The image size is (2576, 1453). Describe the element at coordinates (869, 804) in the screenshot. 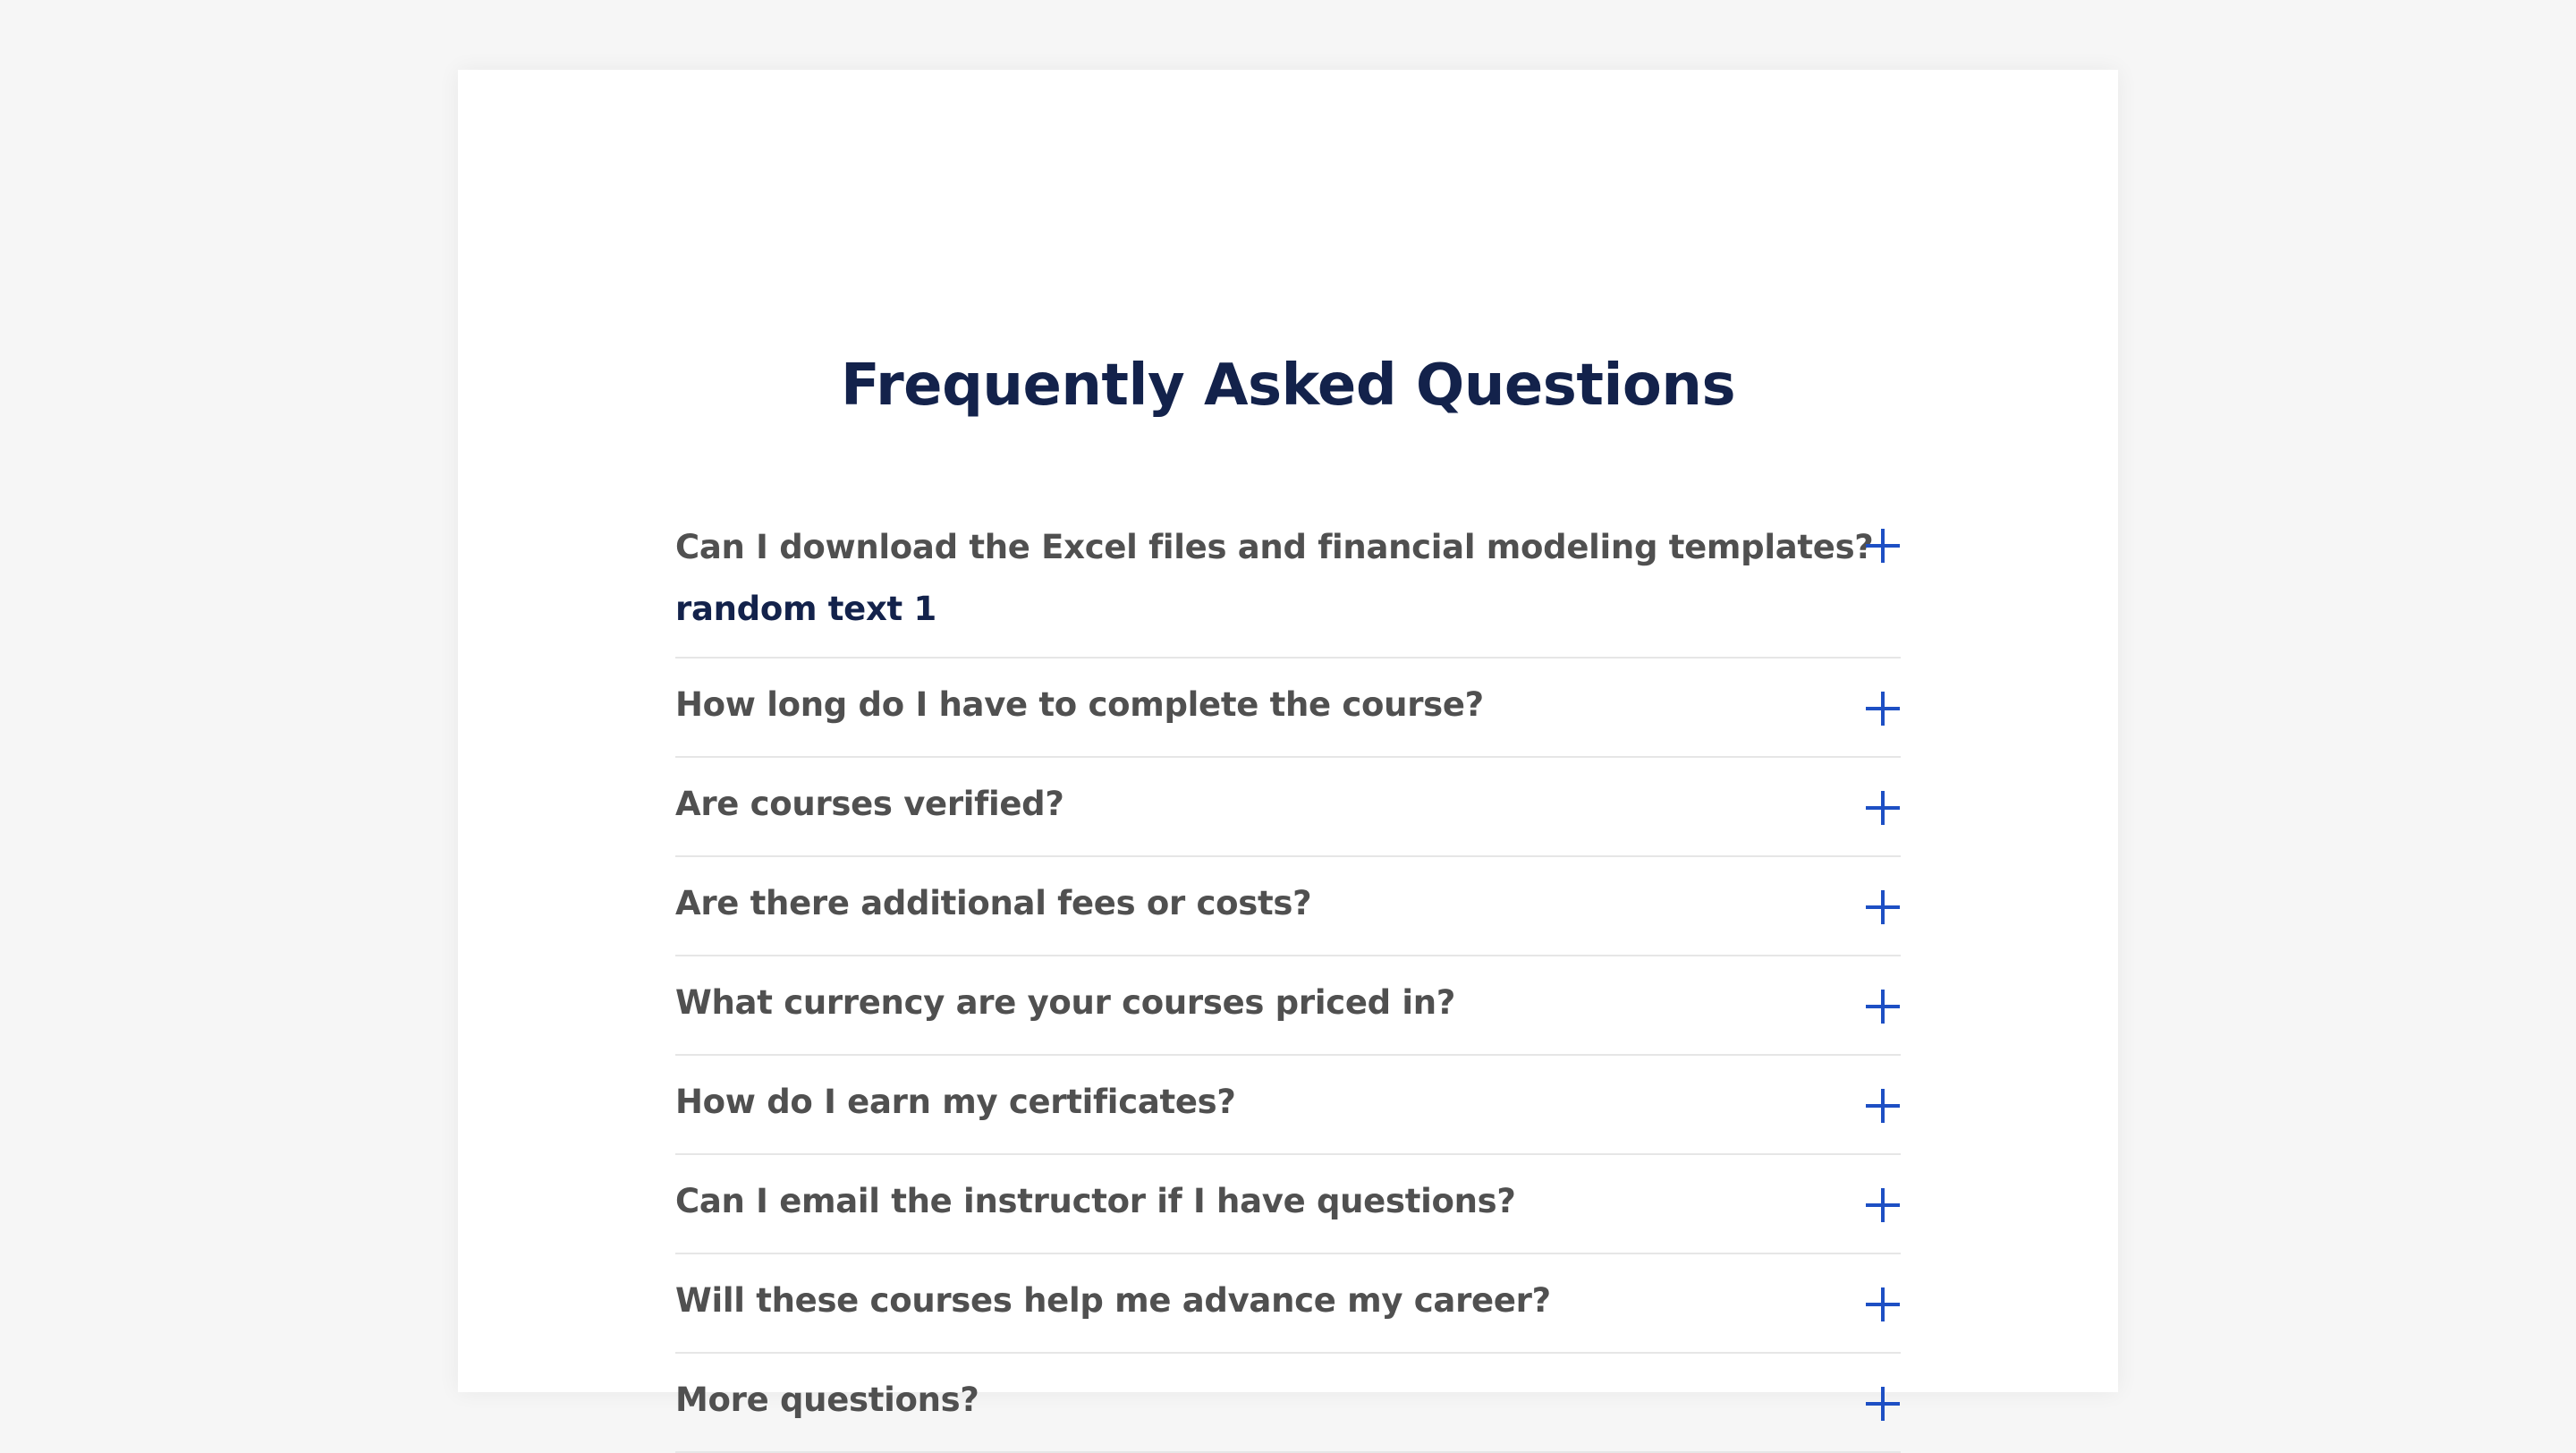

I see `faq-question: Are courses verified?` at that location.